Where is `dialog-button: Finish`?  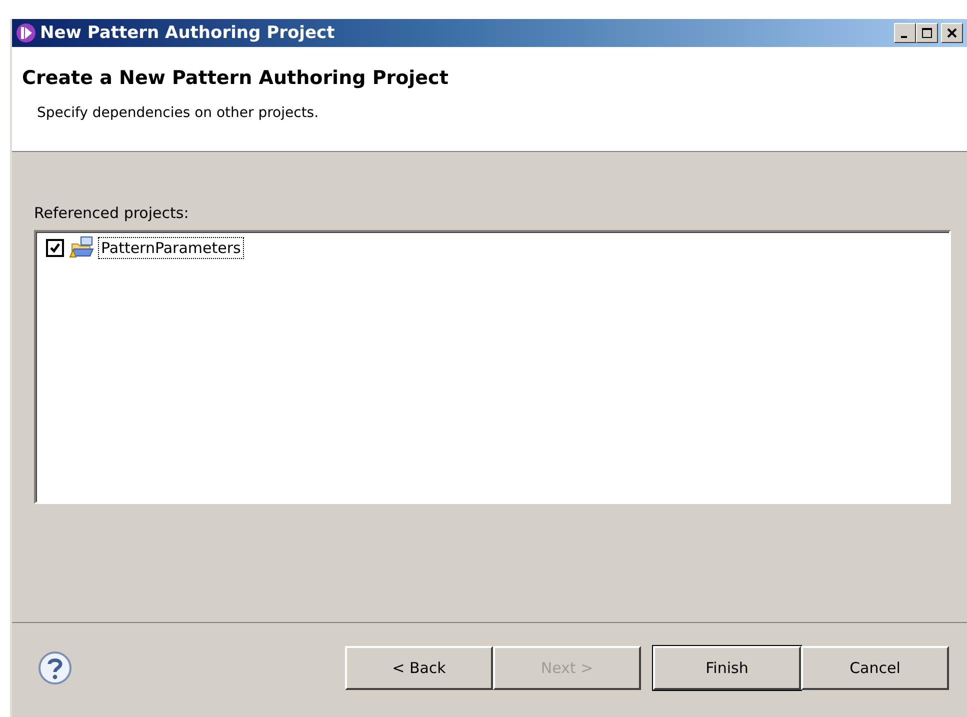 dialog-button: Finish is located at coordinates (727, 668).